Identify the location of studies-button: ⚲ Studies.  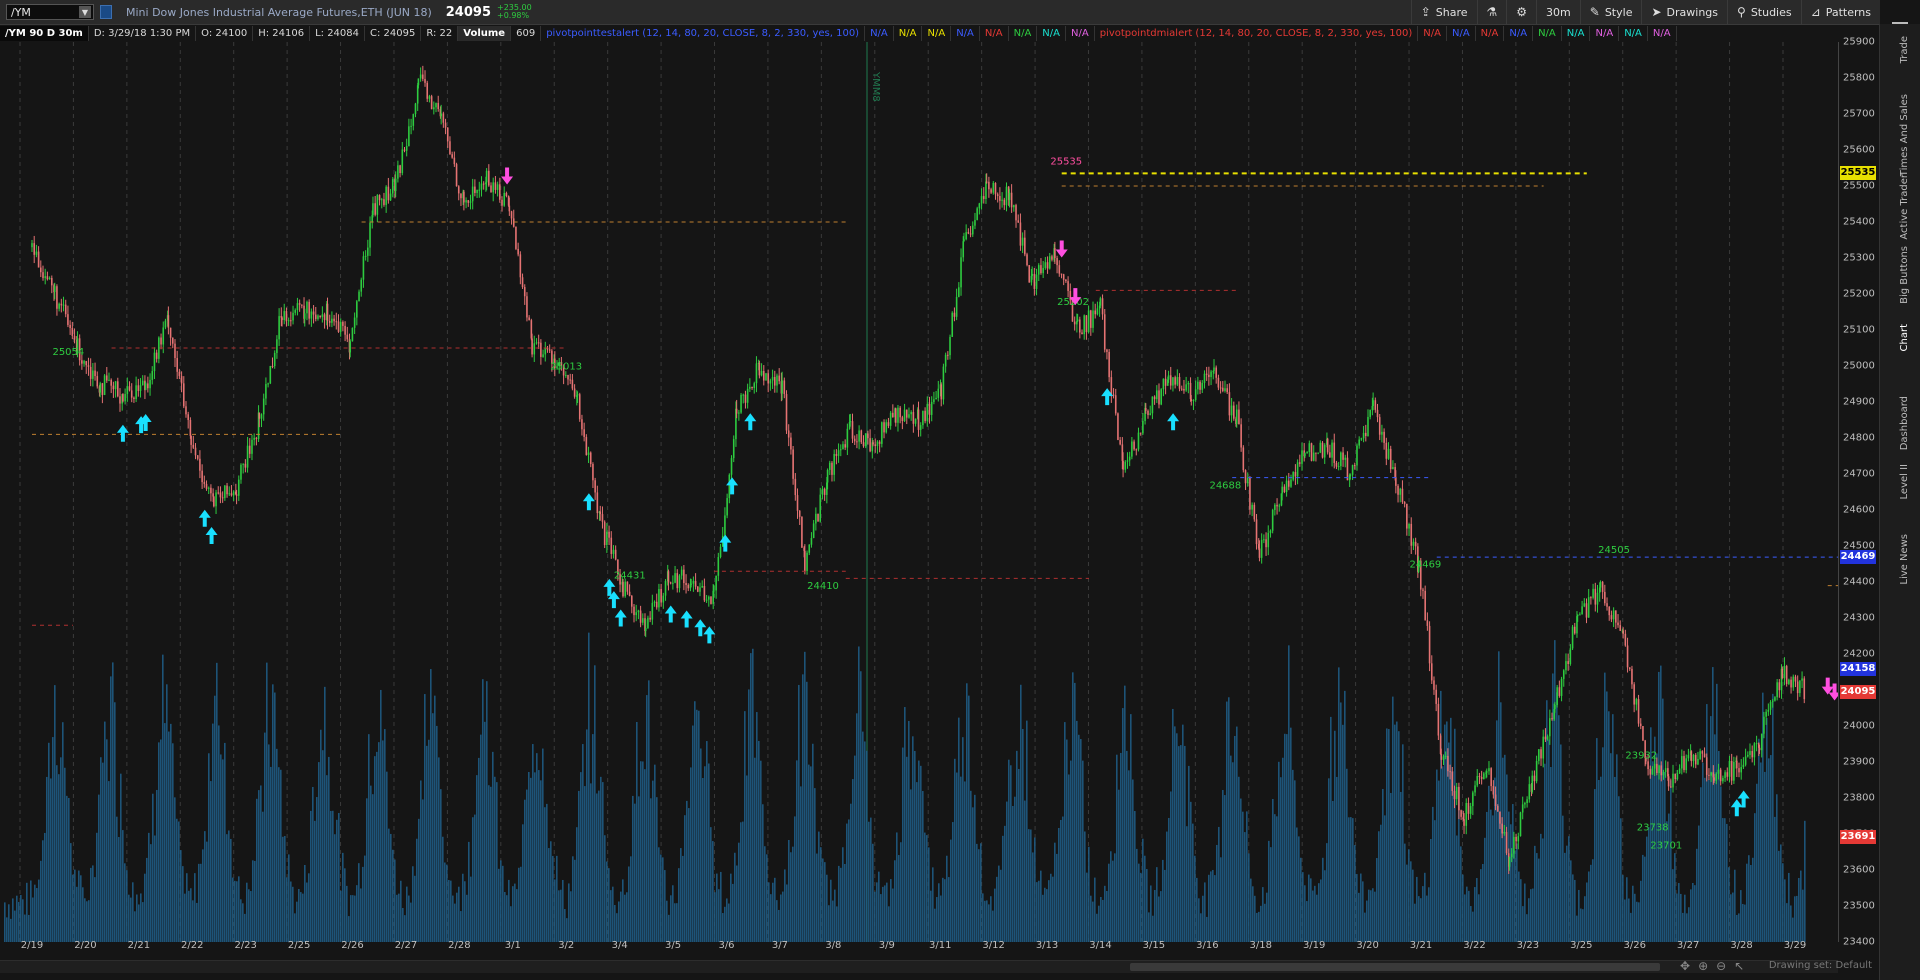
(1764, 12).